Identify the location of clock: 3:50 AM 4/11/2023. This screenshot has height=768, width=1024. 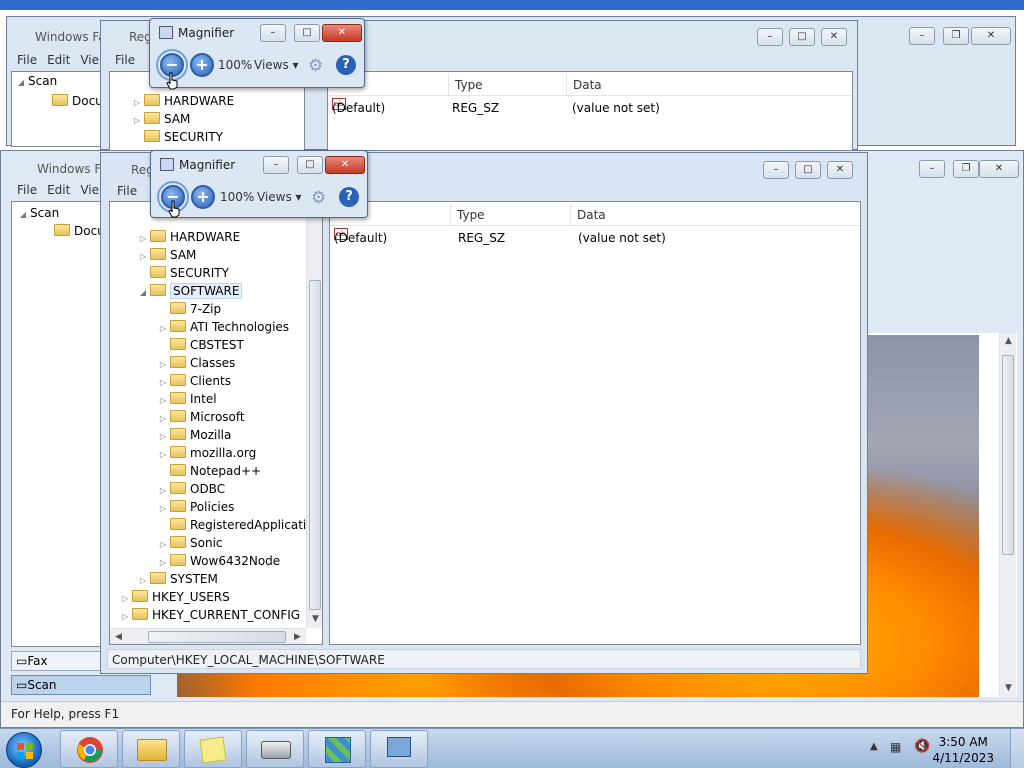
(963, 750).